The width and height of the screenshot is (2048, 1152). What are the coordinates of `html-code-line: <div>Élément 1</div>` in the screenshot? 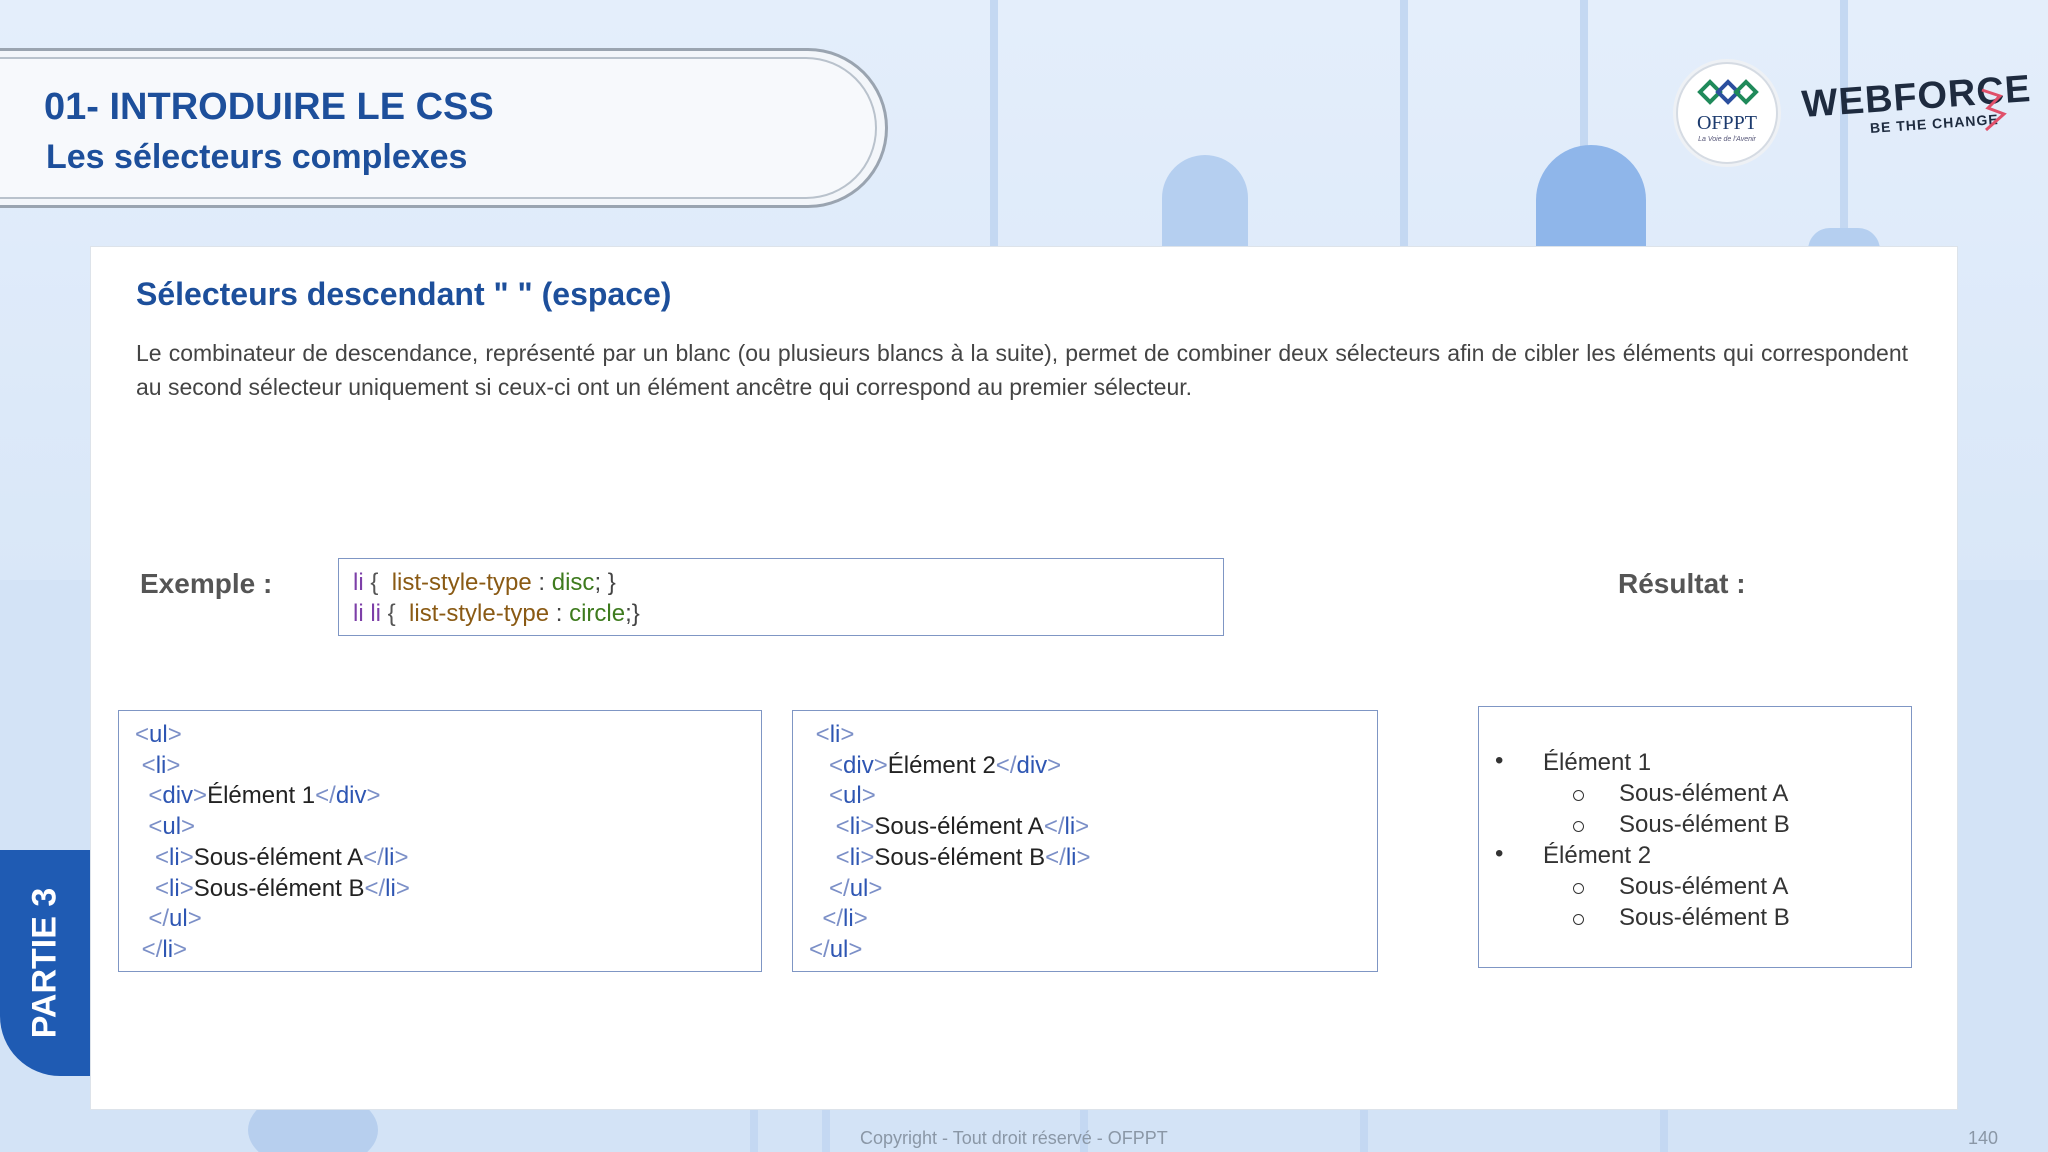 It's located at (440, 796).